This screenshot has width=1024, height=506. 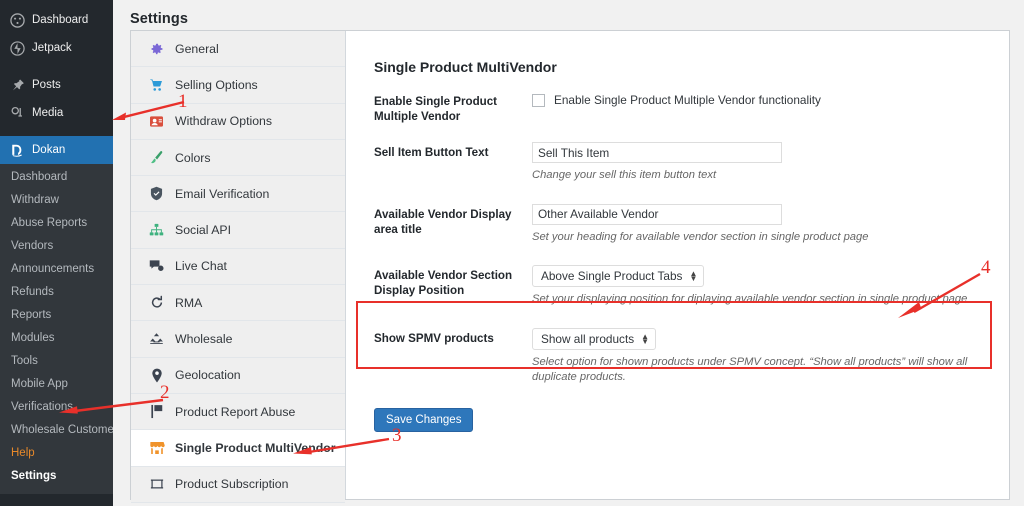 I want to click on cart-icon, so click(x=156, y=84).